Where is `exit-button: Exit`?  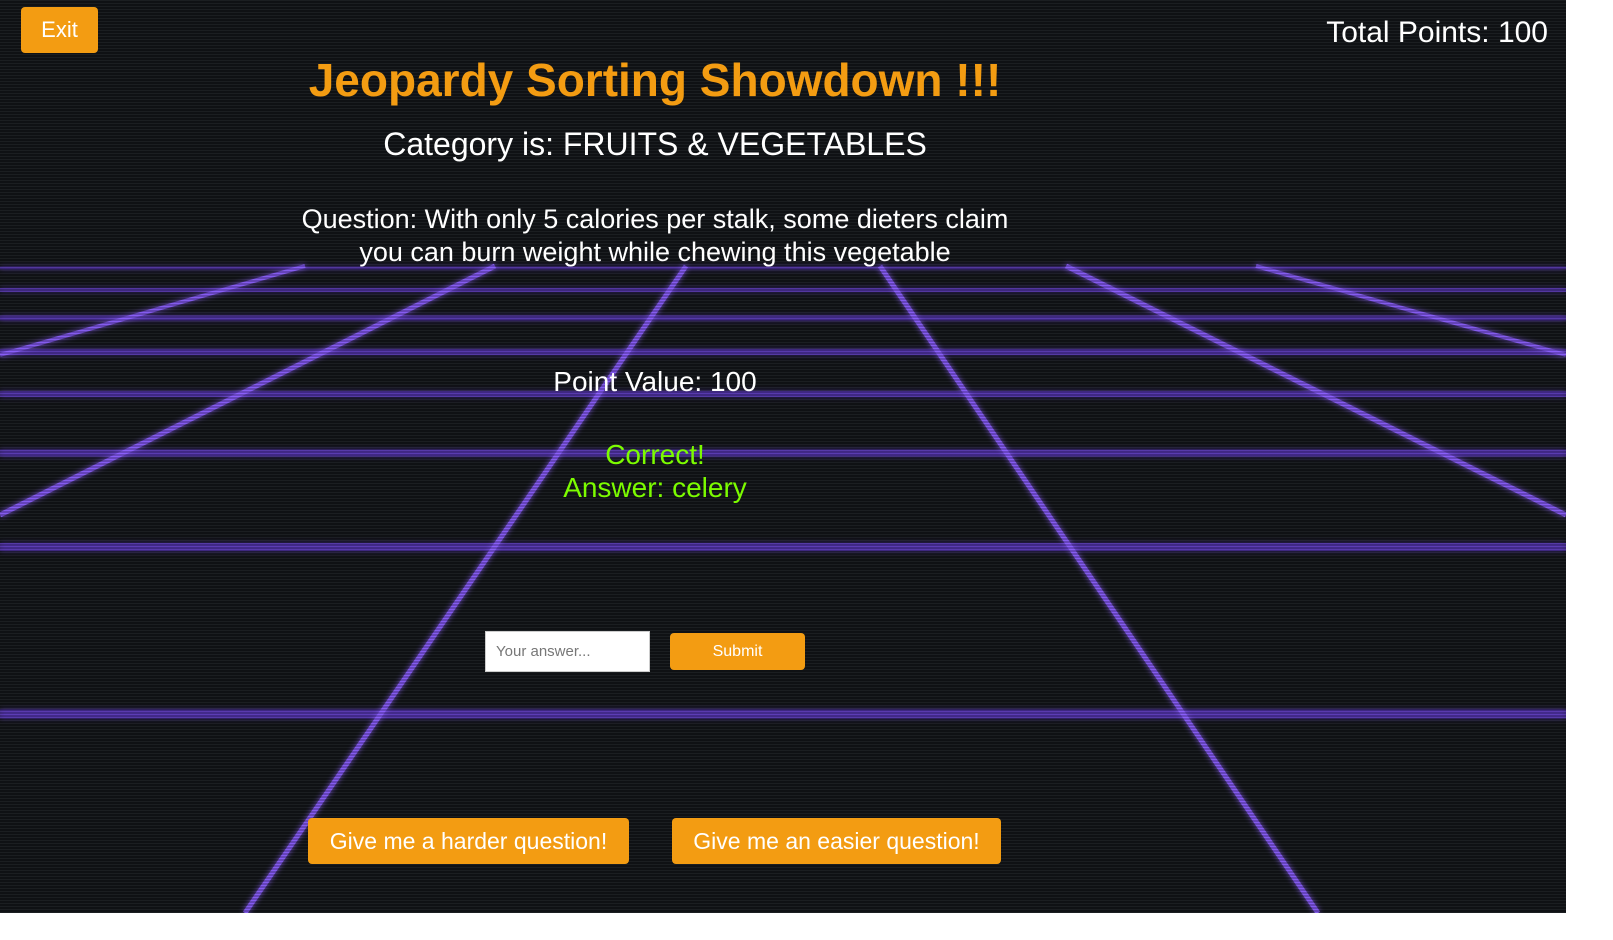 exit-button: Exit is located at coordinates (59, 30).